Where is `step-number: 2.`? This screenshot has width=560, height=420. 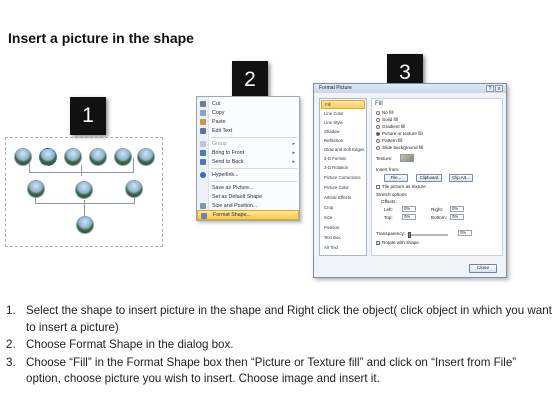 step-number: 2. is located at coordinates (11, 344).